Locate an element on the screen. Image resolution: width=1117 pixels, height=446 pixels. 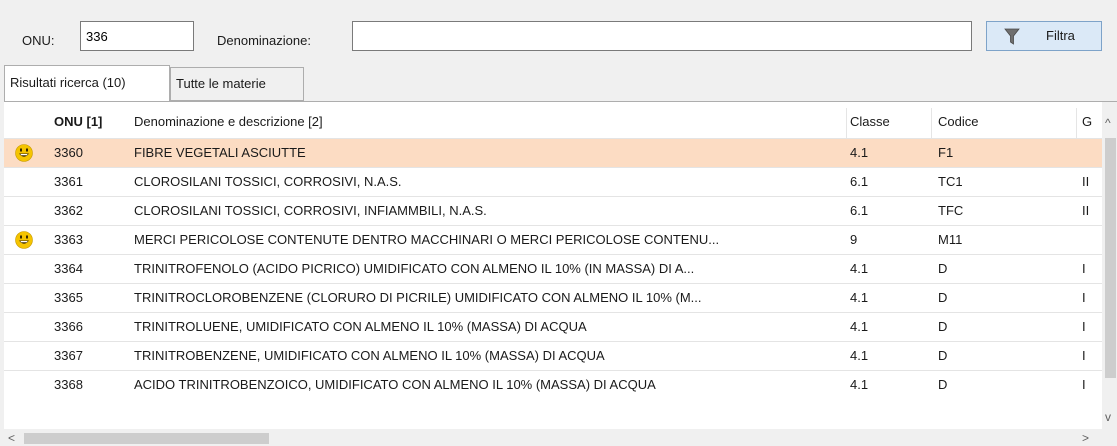
tab-risultati-ricerca: Risultati ricerca (10) is located at coordinates (87, 83).